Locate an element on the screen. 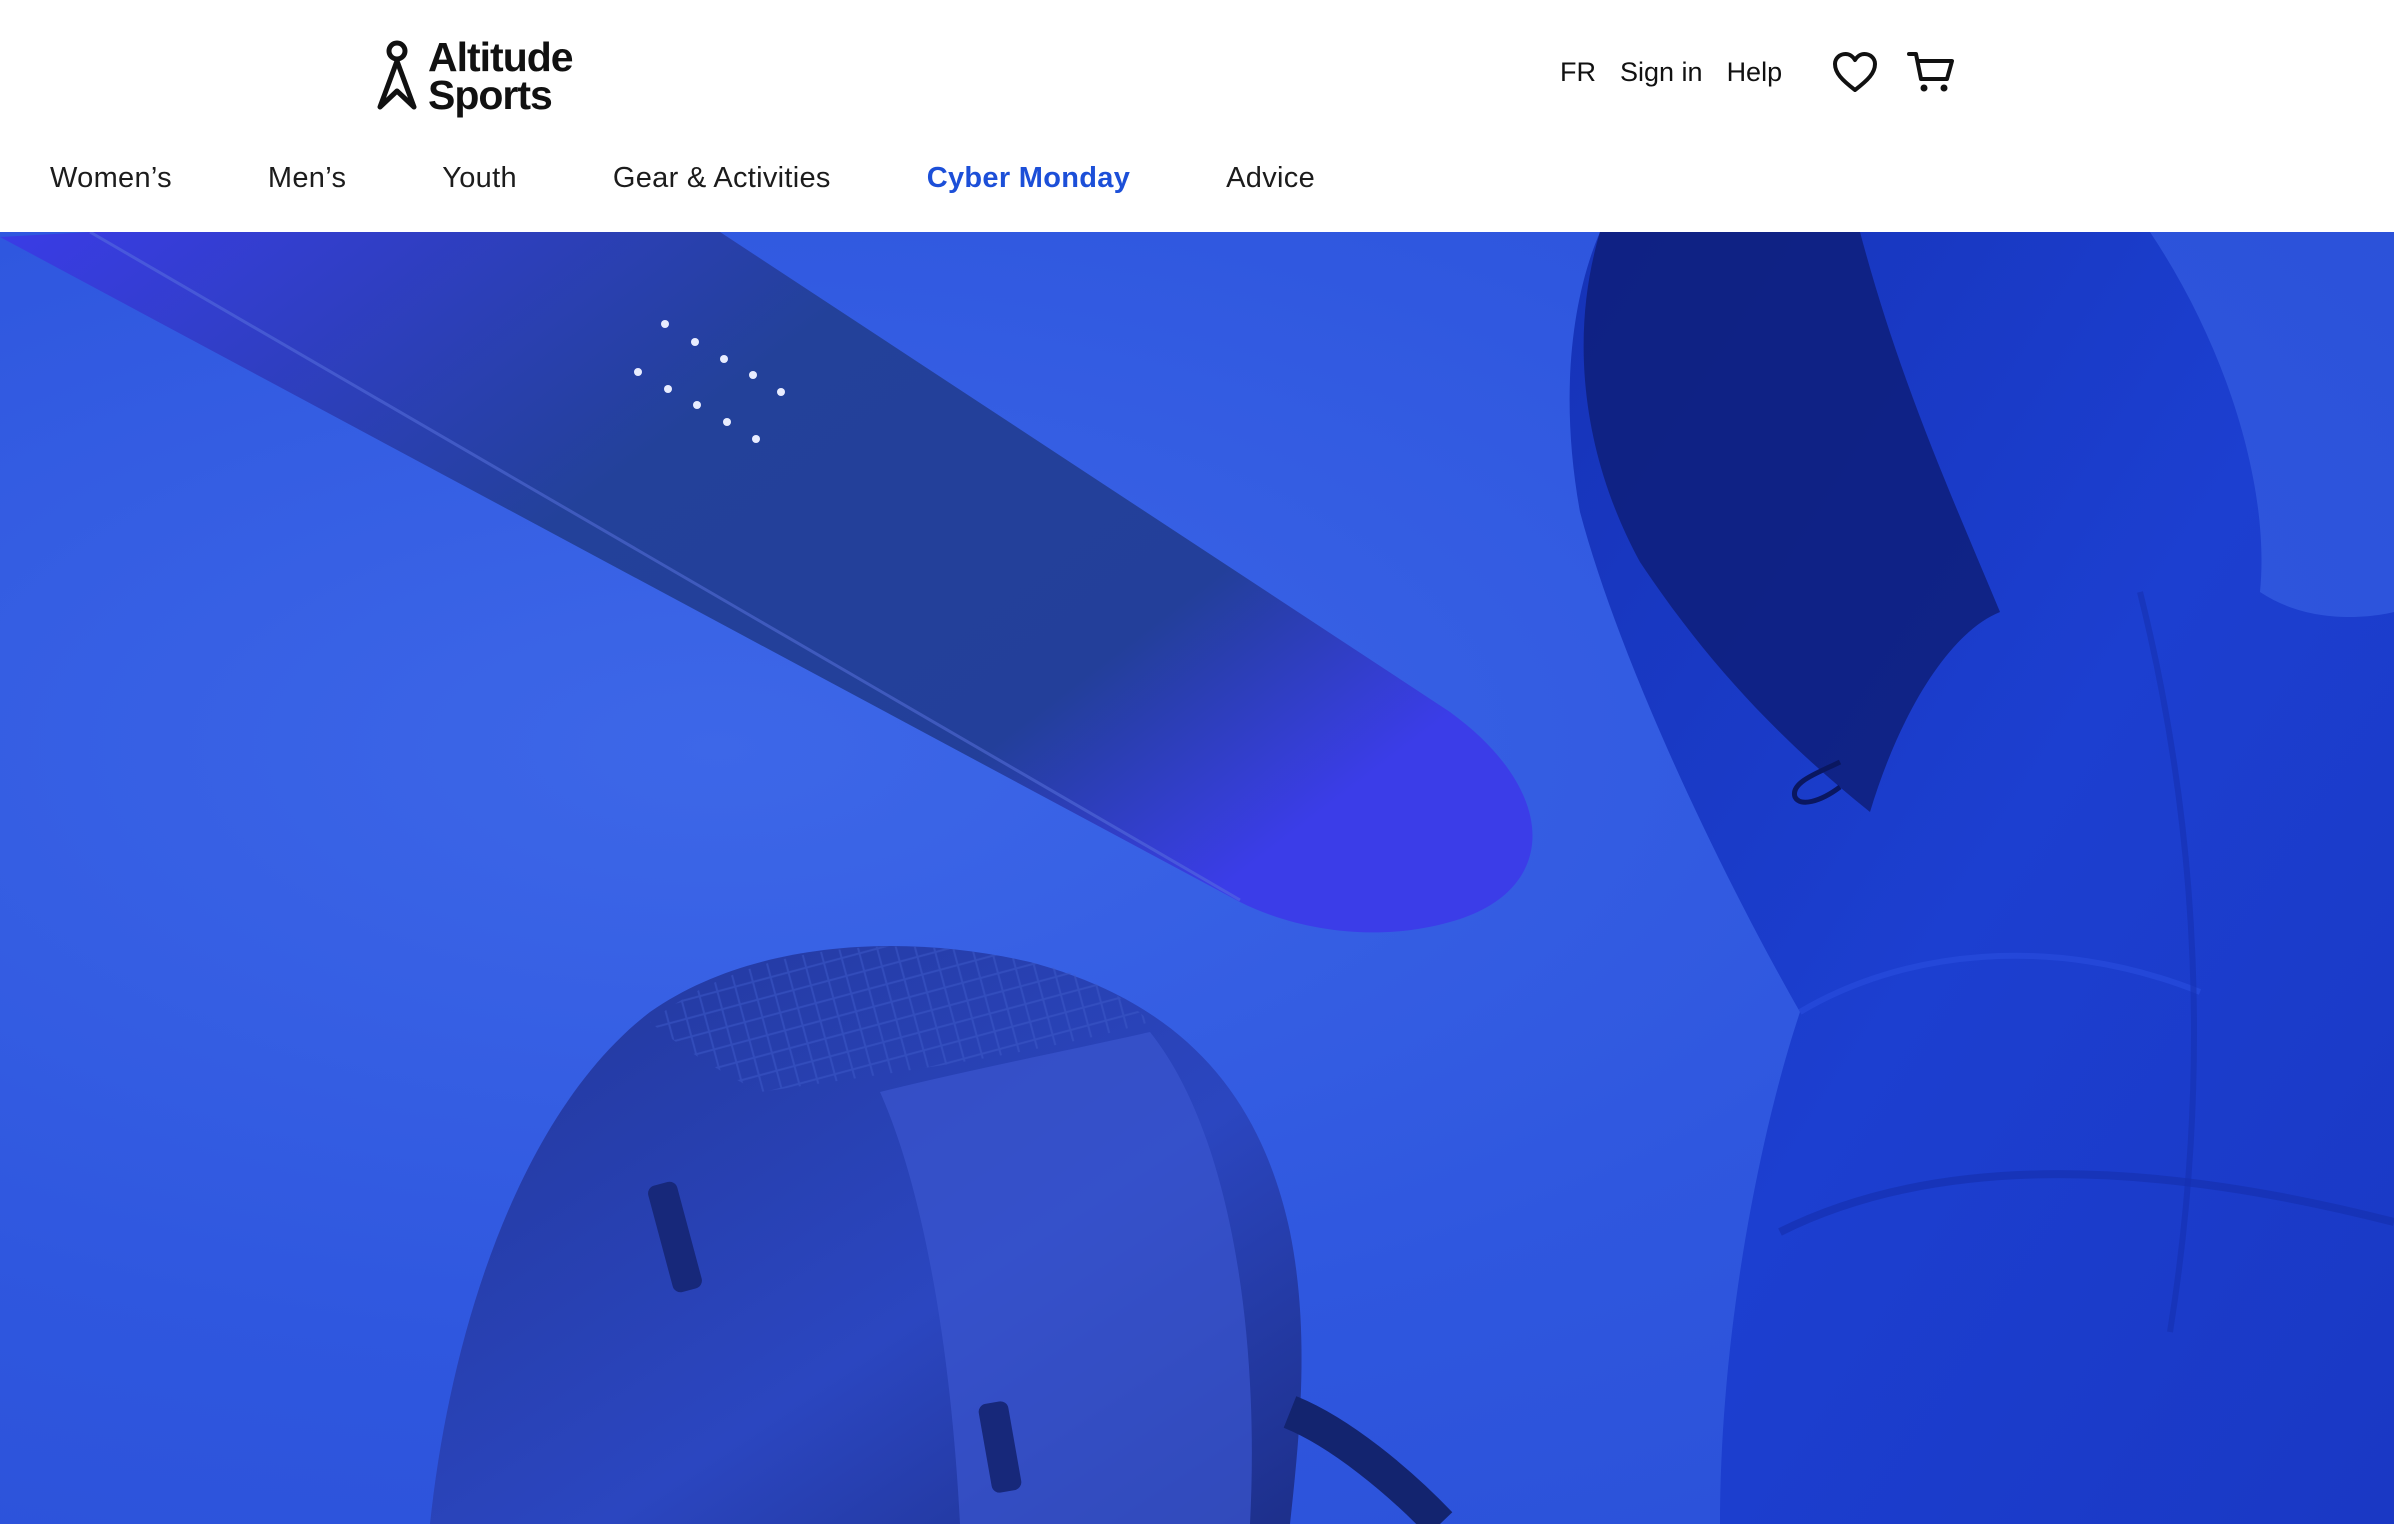 The height and width of the screenshot is (1524, 2394). utility-nav: FR Sign in Help is located at coordinates (1759, 72).